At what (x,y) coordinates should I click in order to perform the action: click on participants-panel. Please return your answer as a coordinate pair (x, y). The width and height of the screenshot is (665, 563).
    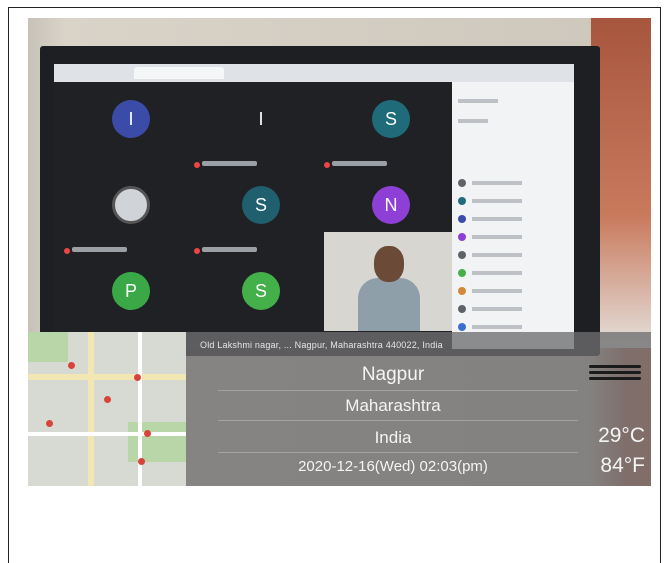
    Looking at the image, I should click on (513, 215).